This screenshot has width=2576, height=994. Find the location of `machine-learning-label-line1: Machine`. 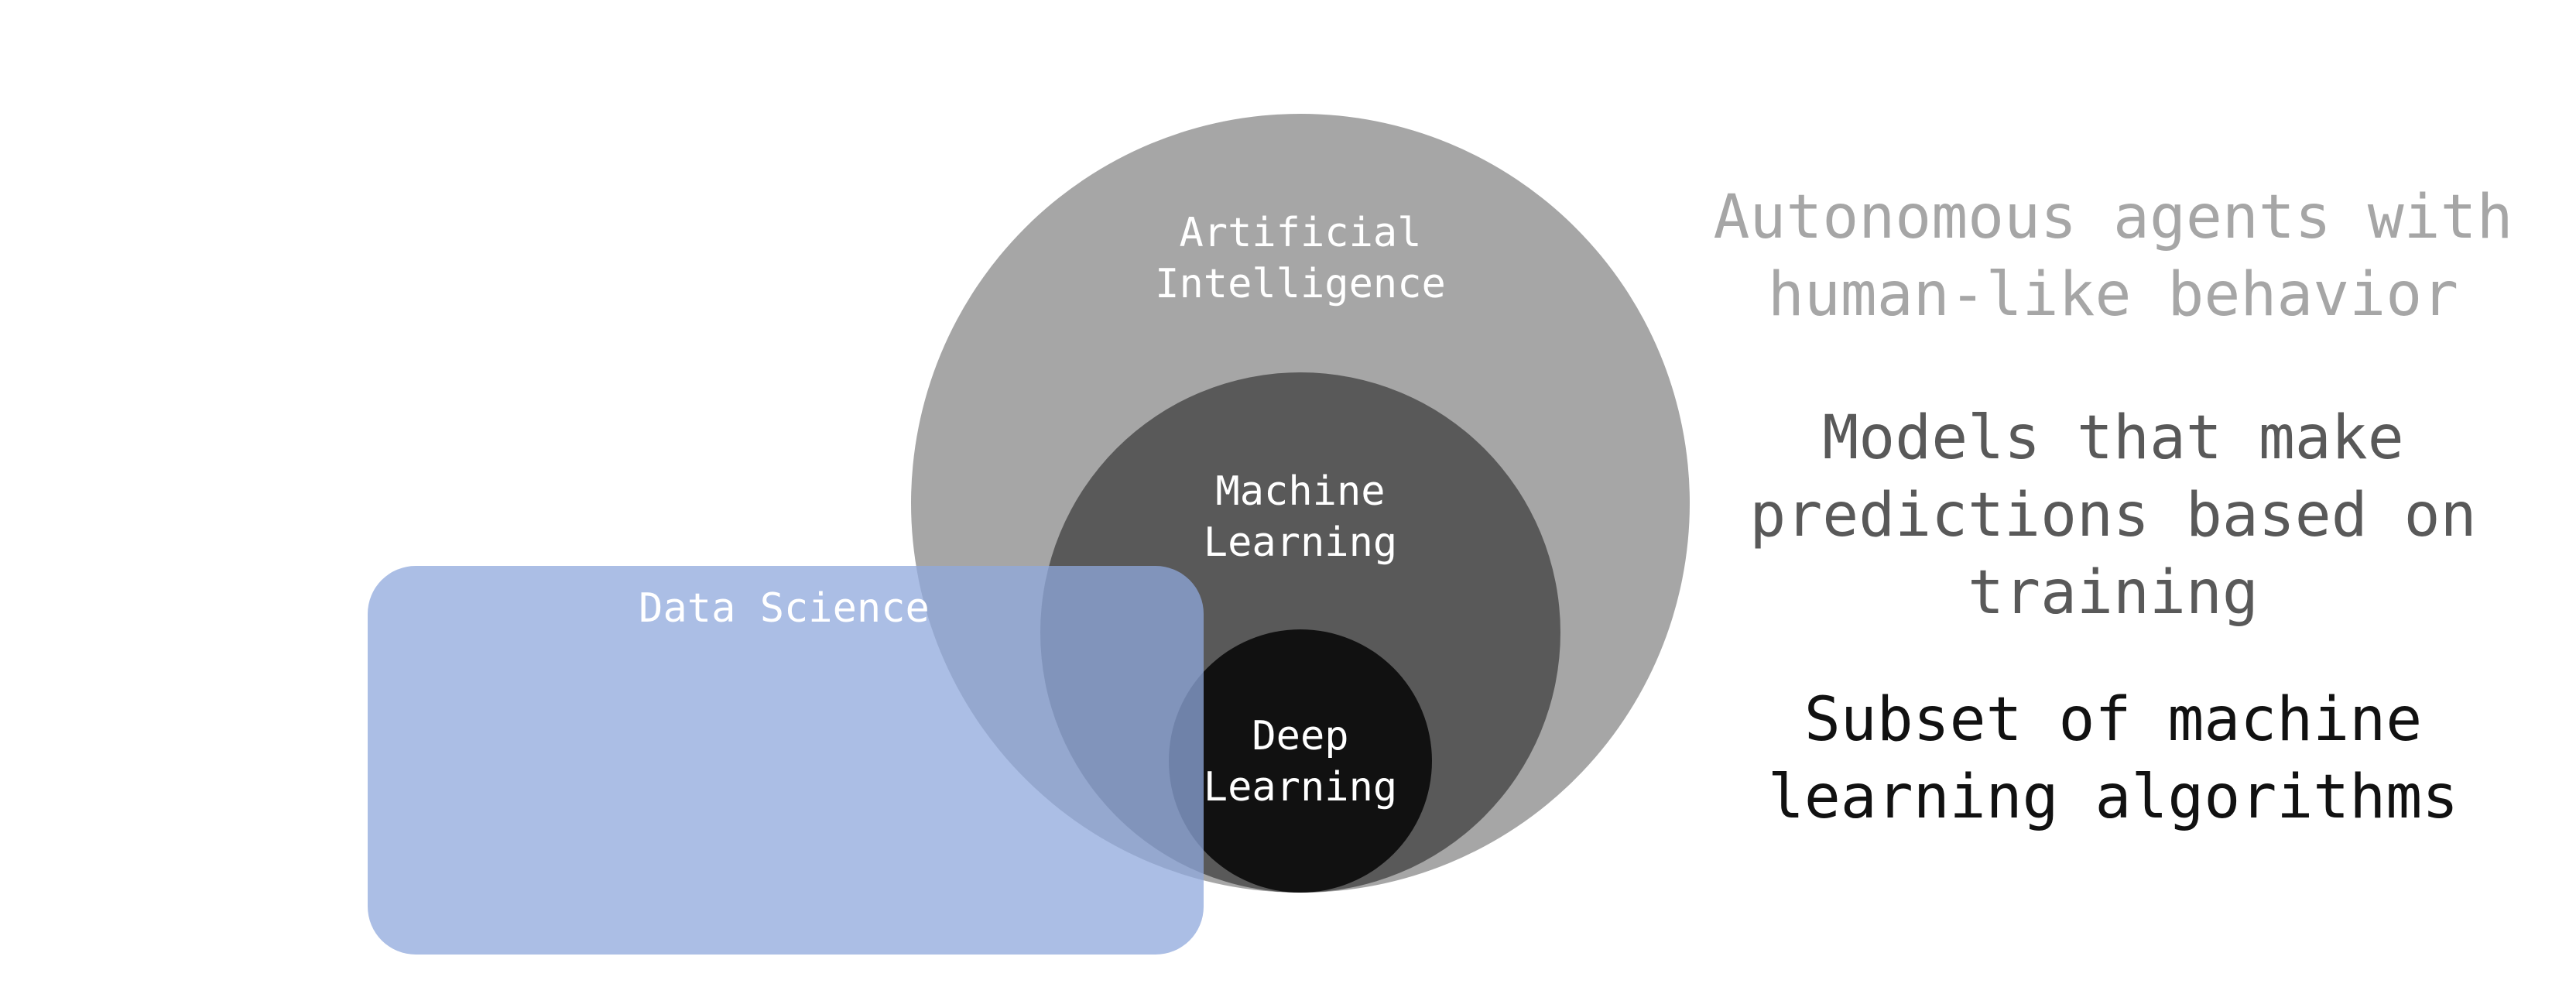

machine-learning-label-line1: Machine is located at coordinates (1300, 491).